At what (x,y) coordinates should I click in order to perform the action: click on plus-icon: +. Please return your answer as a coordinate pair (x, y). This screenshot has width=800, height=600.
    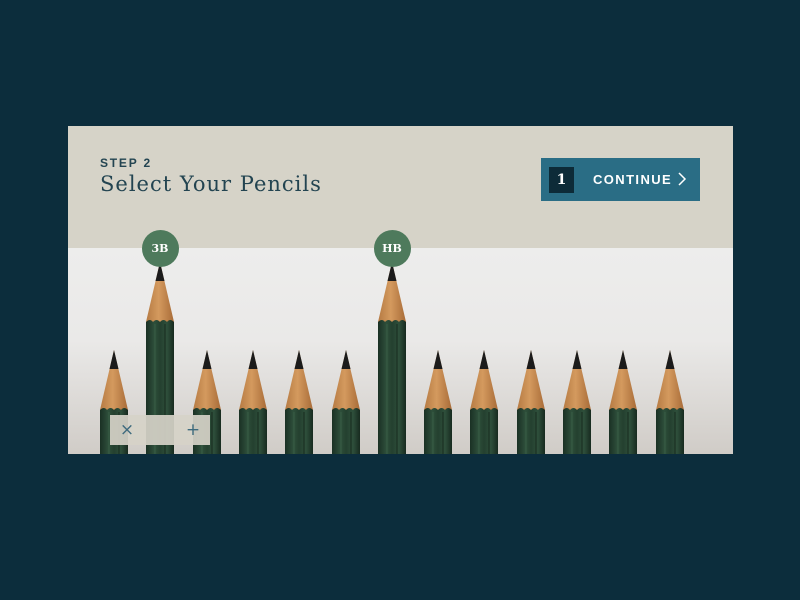
    Looking at the image, I should click on (193, 430).